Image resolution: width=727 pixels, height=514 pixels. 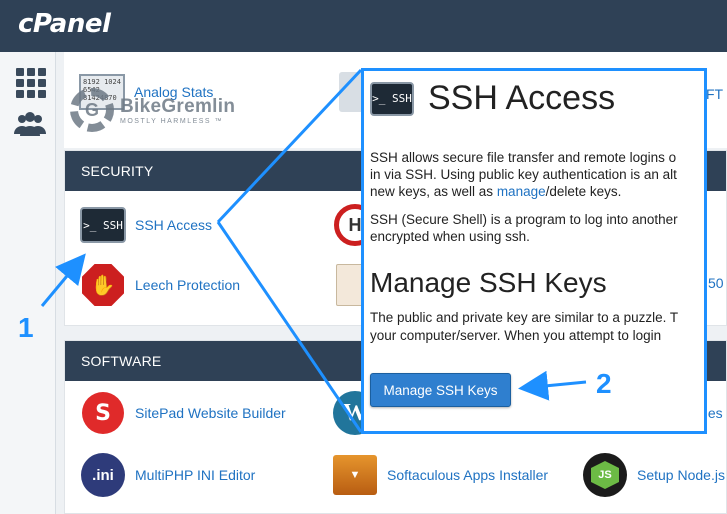 What do you see at coordinates (195, 475) in the screenshot?
I see `multiphp-ini-label: MultiPHP INI Editor` at bounding box center [195, 475].